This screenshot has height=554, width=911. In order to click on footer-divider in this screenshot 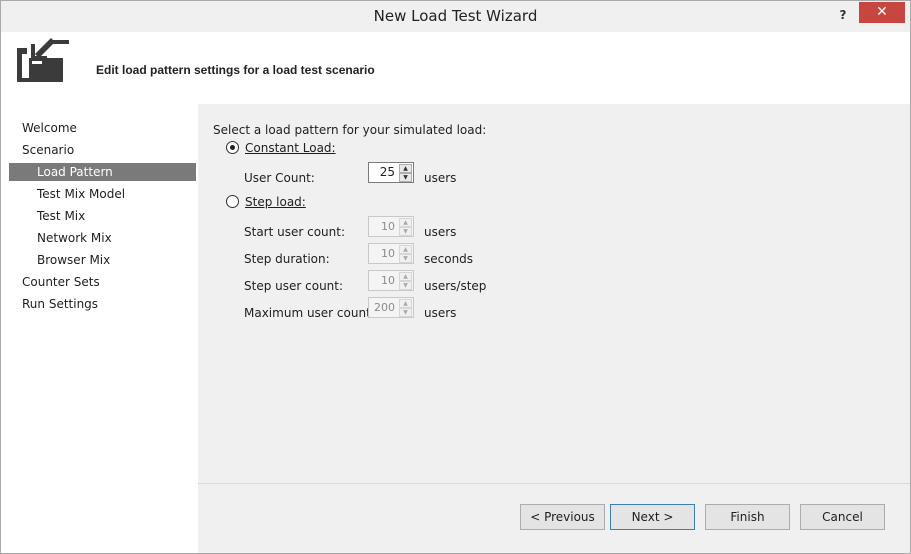, I will do `click(554, 483)`.